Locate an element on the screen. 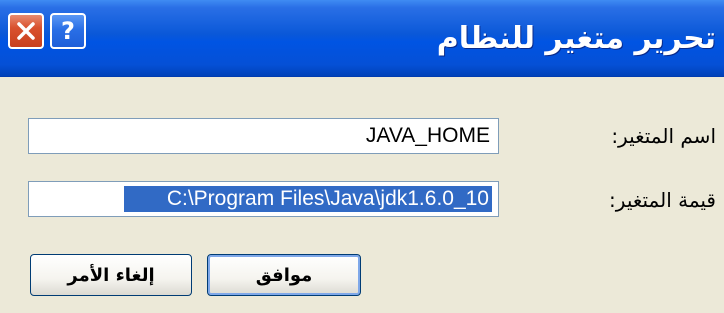 Image resolution: width=724 pixels, height=313 pixels. variable-name-label: اسم المتغير: is located at coordinates (663, 136).